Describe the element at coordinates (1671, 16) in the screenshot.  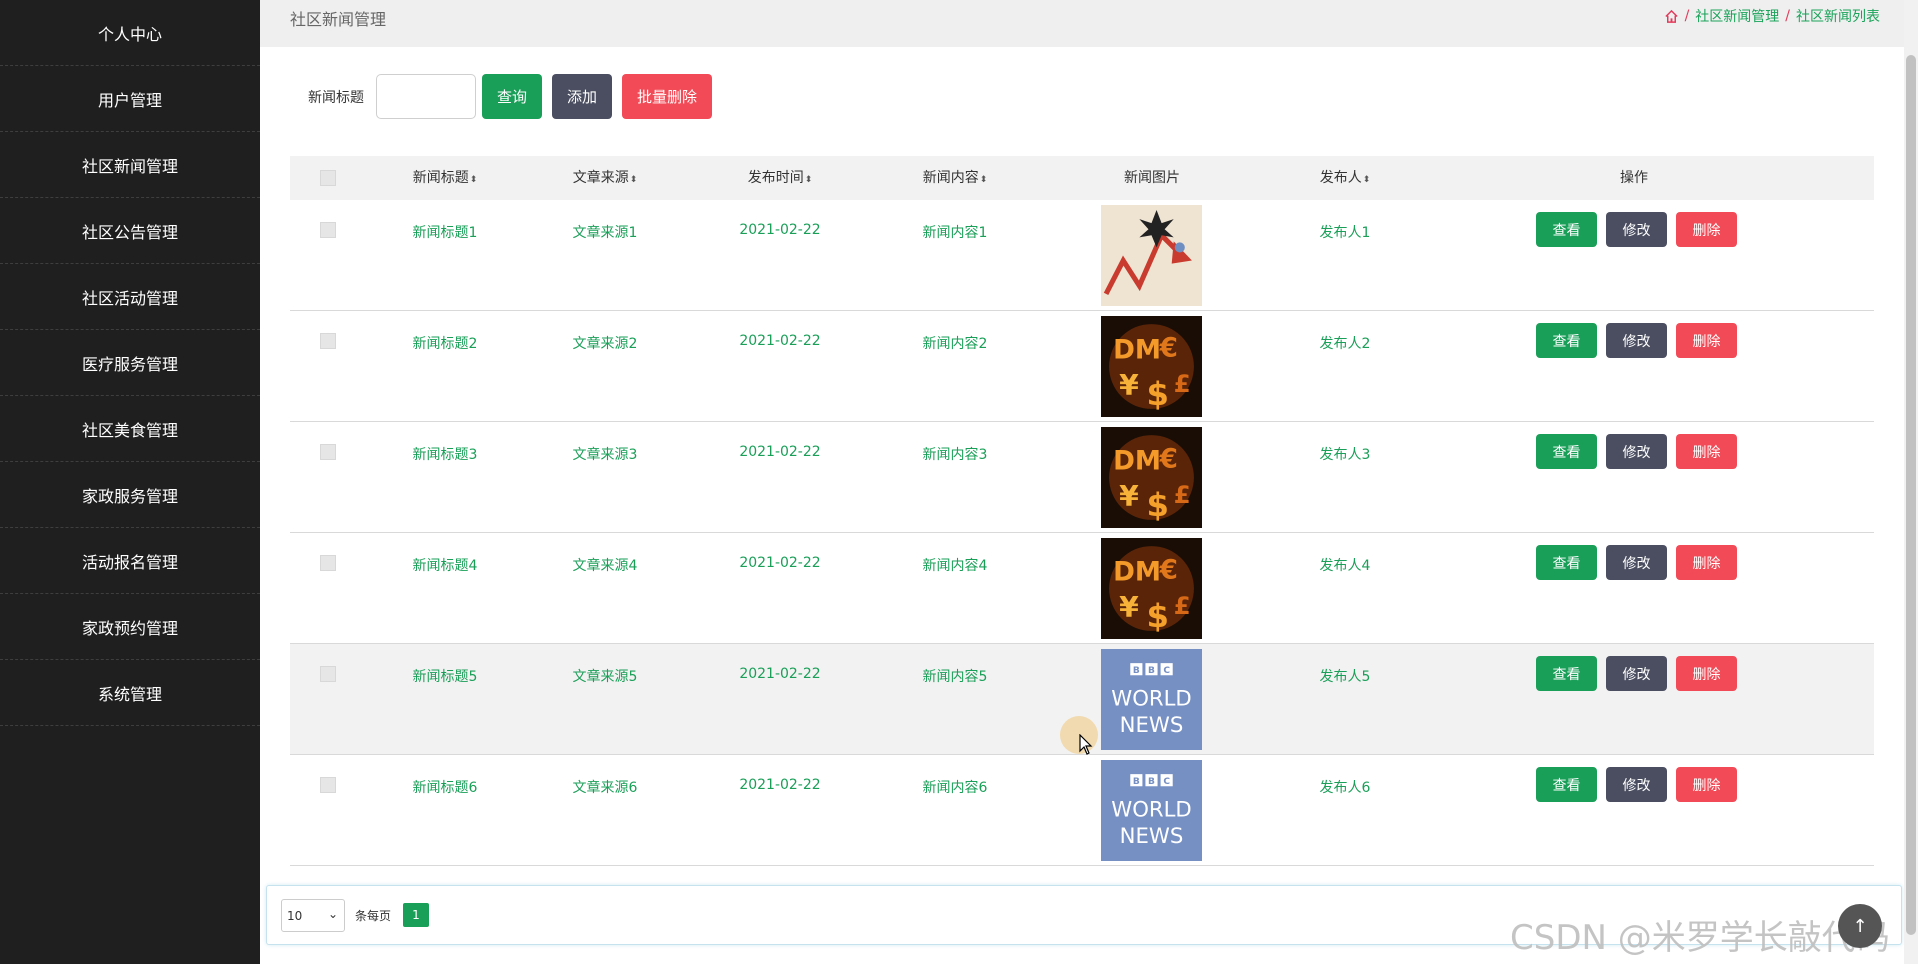
I see `home-icon` at that location.